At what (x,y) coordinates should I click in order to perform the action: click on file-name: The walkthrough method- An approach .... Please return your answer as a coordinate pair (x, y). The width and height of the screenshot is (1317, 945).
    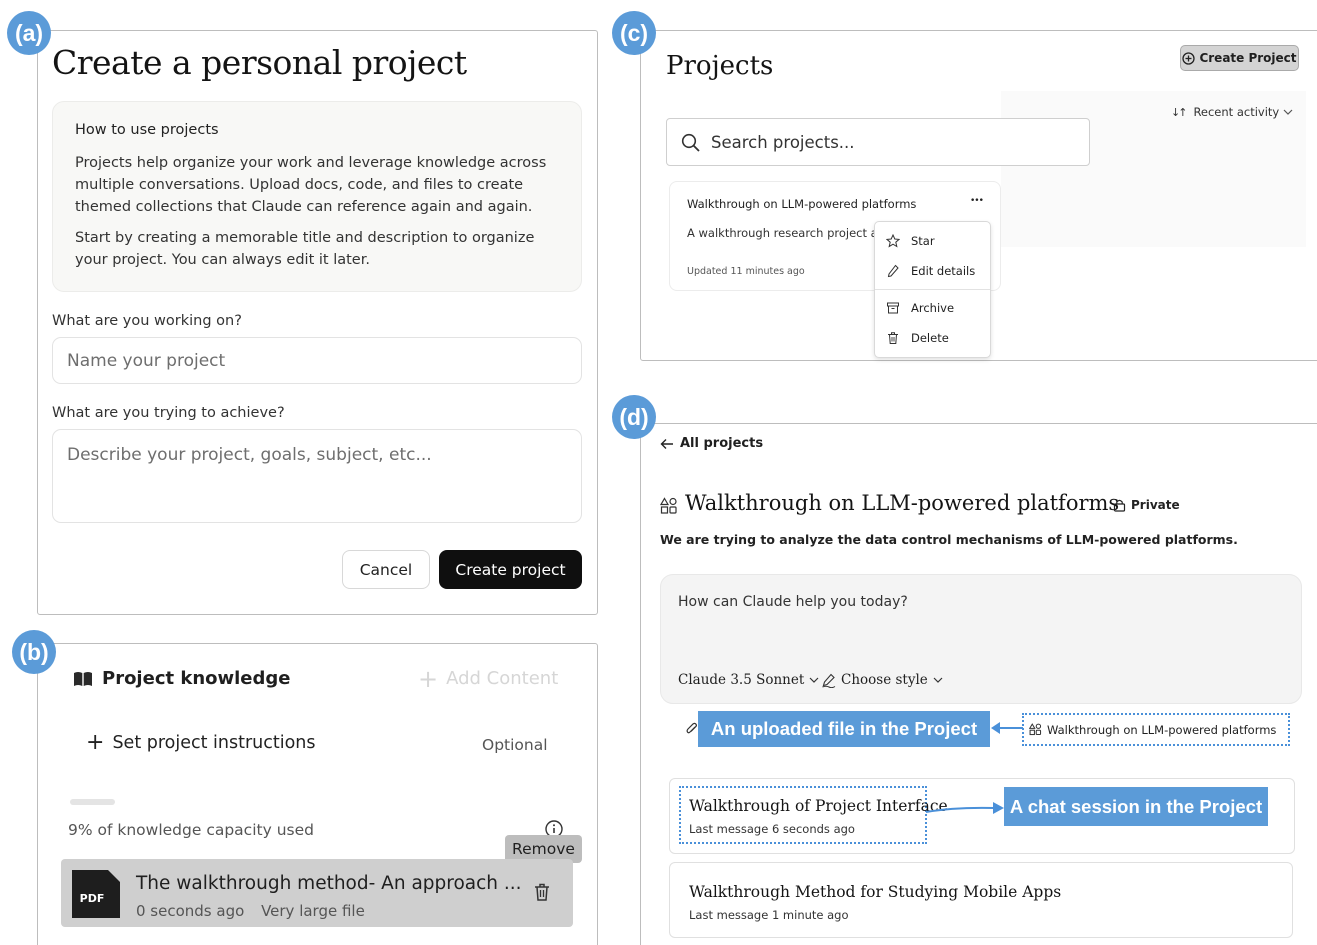
    Looking at the image, I should click on (329, 883).